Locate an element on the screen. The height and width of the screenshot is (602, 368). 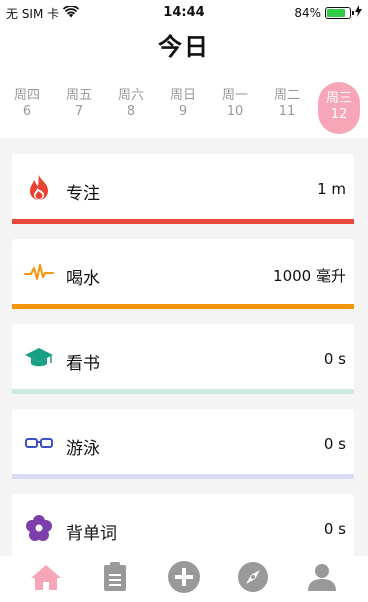
day-item: 周日 9 is located at coordinates (183, 104).